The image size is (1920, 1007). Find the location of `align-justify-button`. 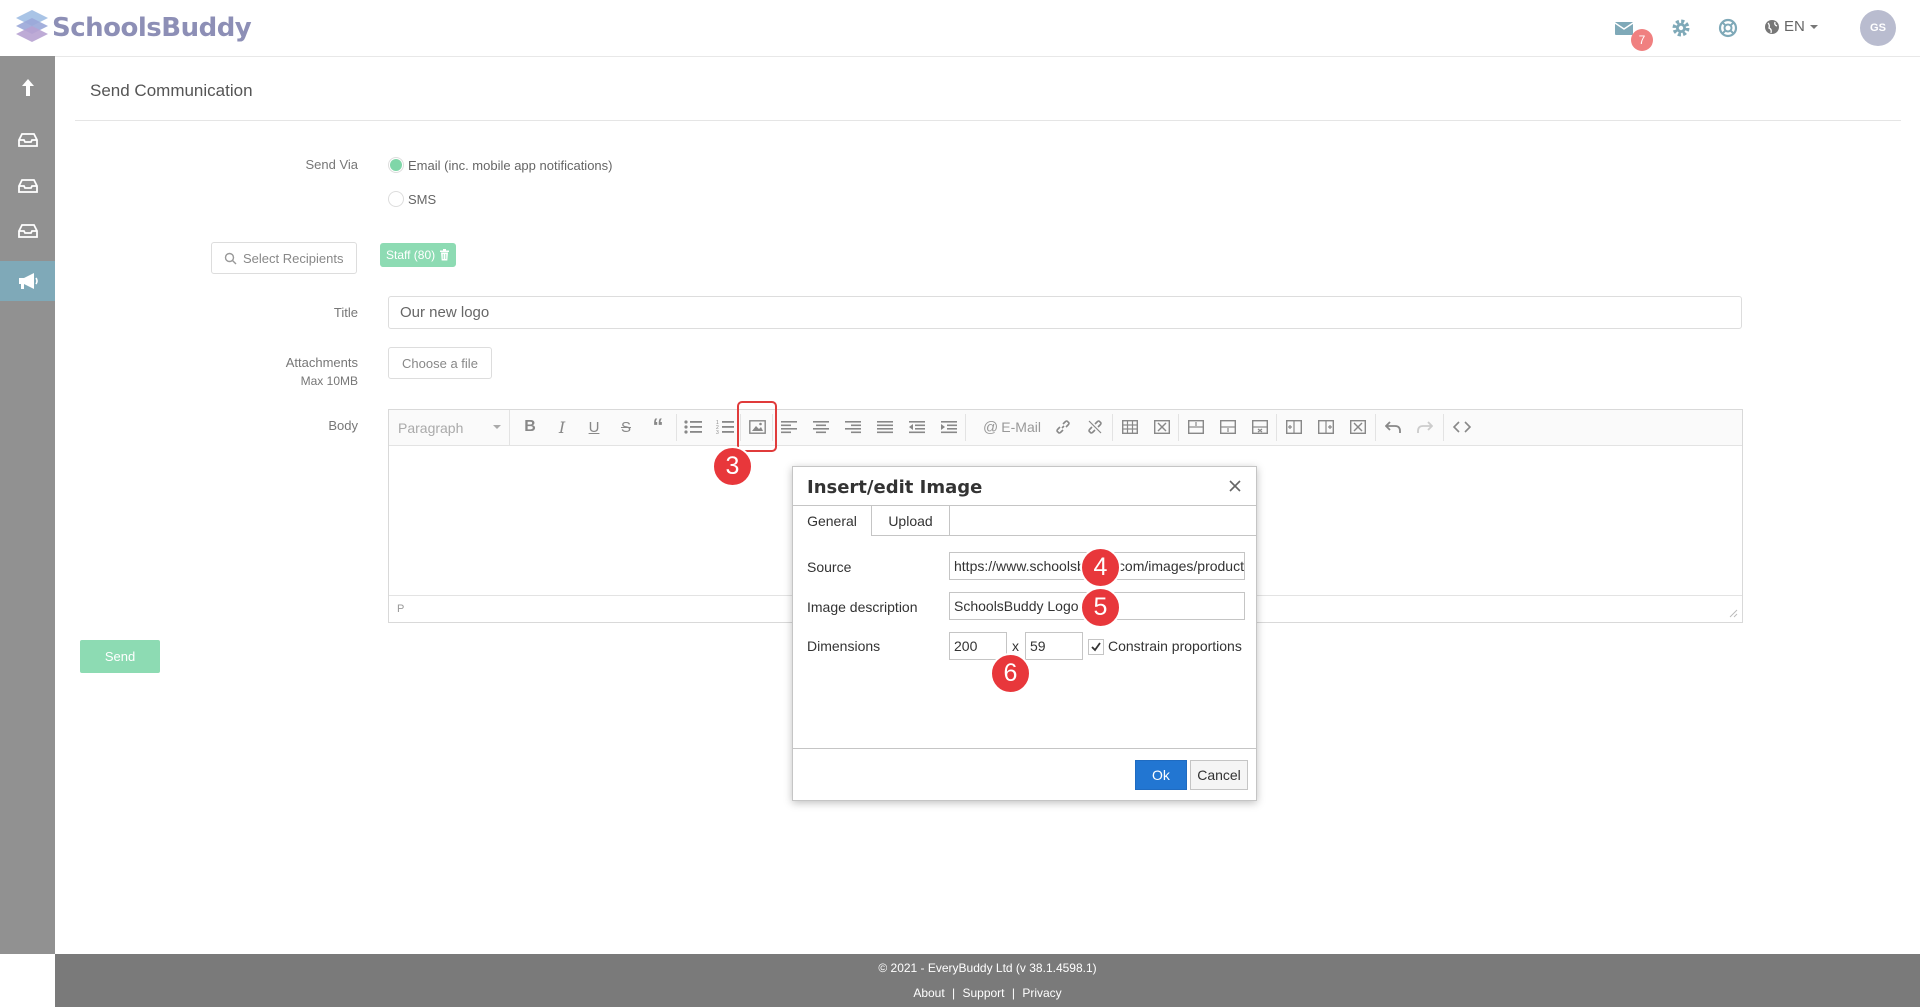

align-justify-button is located at coordinates (885, 427).